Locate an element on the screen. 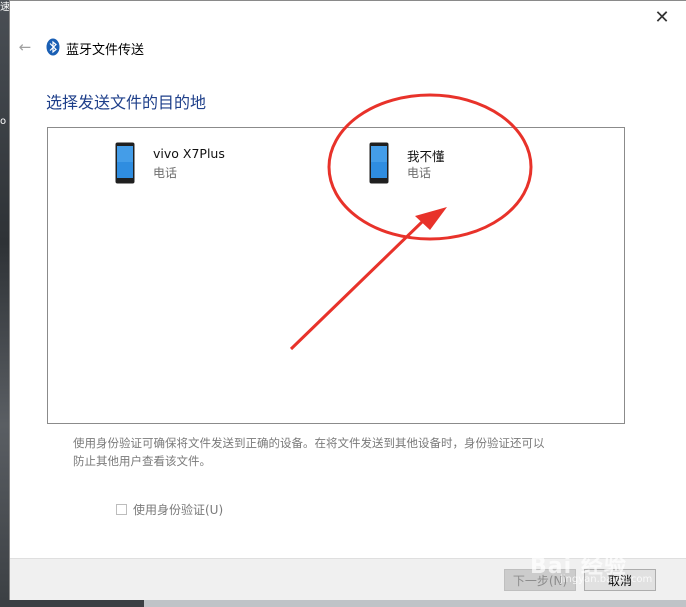 This screenshot has width=686, height=607. device-name: vivo X7Plus is located at coordinates (189, 153).